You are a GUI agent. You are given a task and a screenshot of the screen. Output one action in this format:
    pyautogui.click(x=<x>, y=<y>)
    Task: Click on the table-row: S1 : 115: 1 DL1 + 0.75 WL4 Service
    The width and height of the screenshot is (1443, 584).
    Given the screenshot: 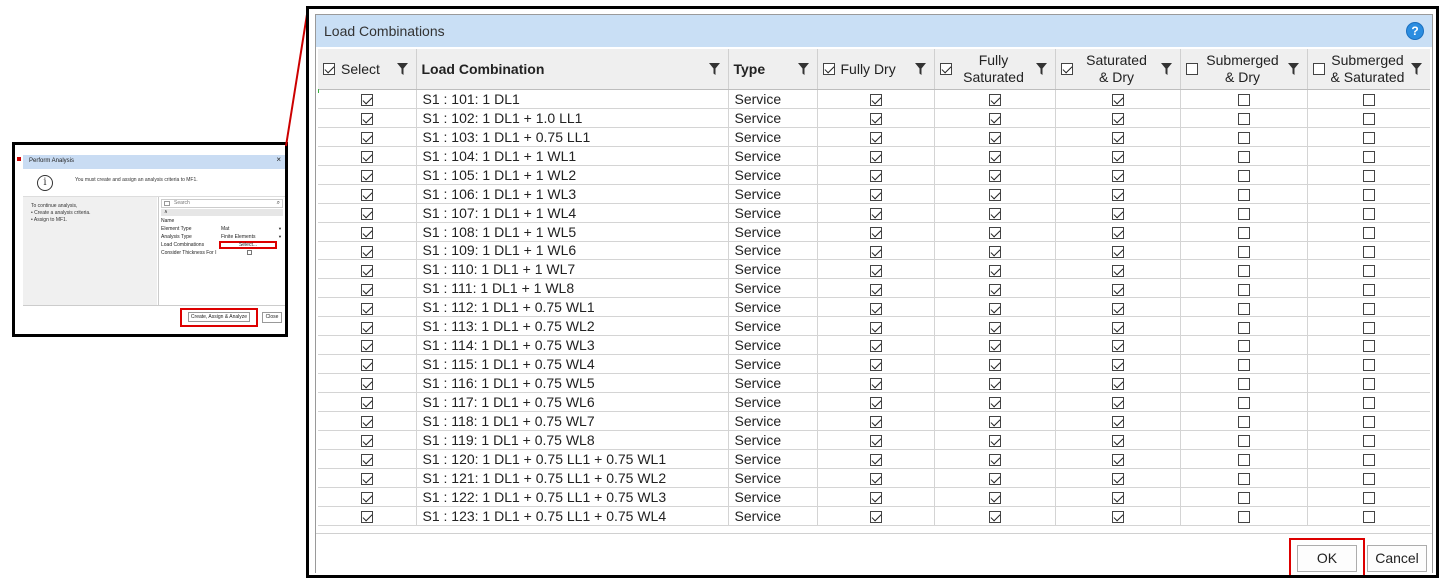 What is the action you would take?
    pyautogui.click(x=874, y=364)
    